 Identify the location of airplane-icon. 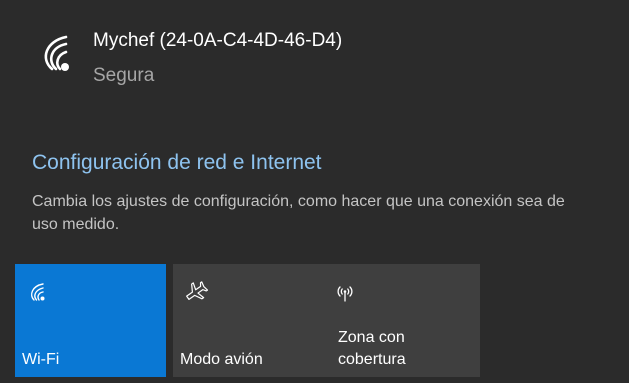
(197, 290).